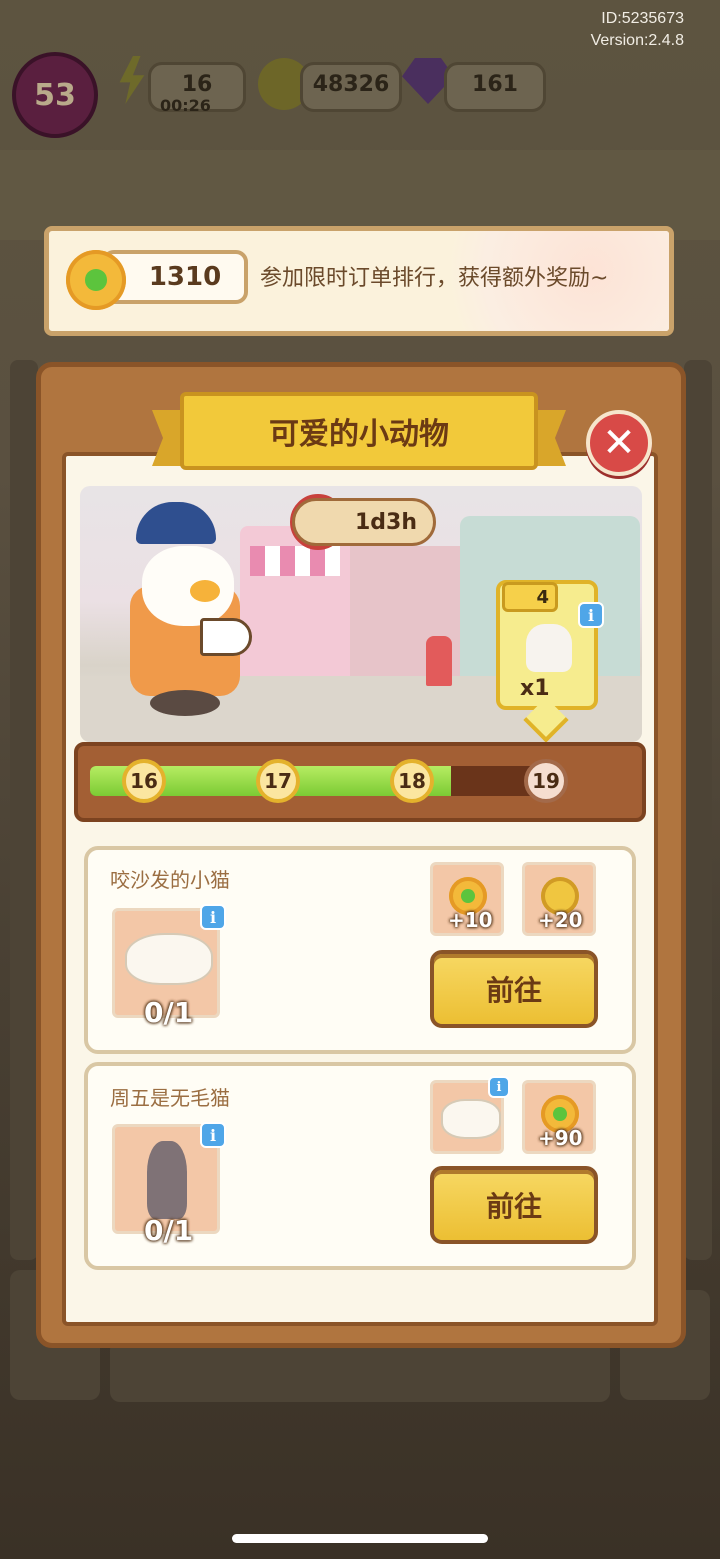 This screenshot has width=720, height=1559. What do you see at coordinates (55, 95) in the screenshot?
I see `player-level-badge: 53` at bounding box center [55, 95].